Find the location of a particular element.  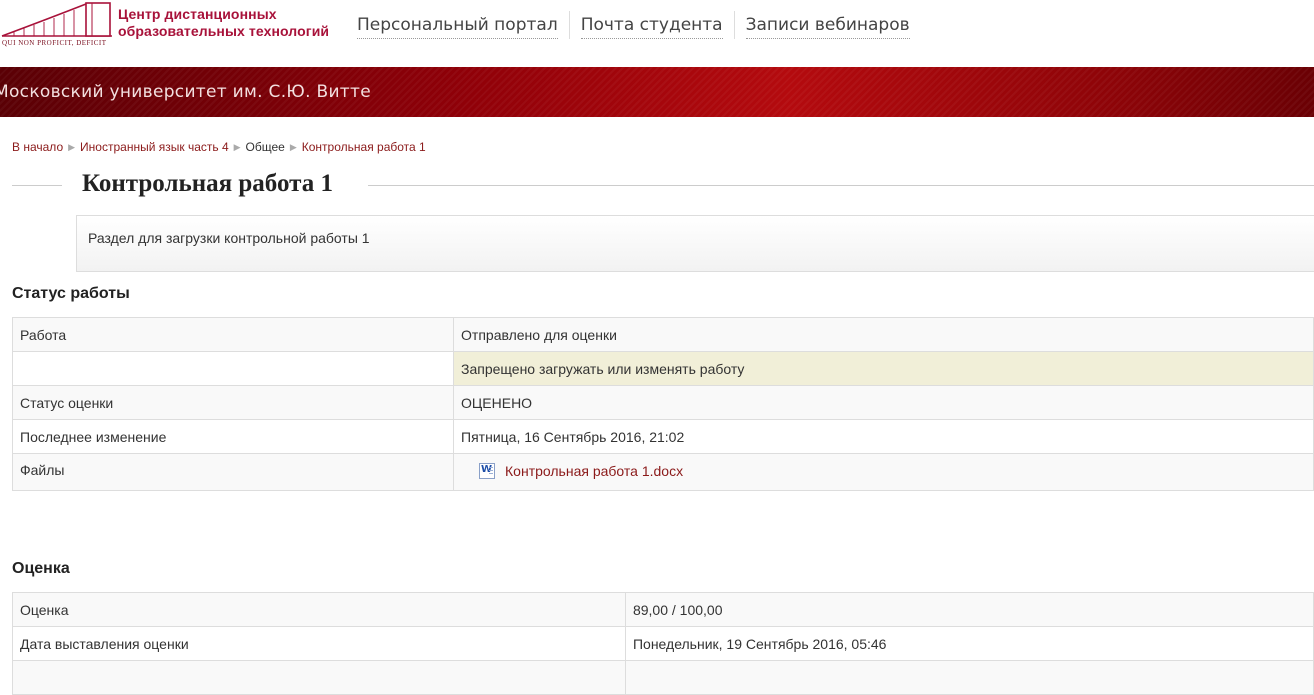

university-name: Московский университет им. С.Ю. Витте is located at coordinates (185, 92).